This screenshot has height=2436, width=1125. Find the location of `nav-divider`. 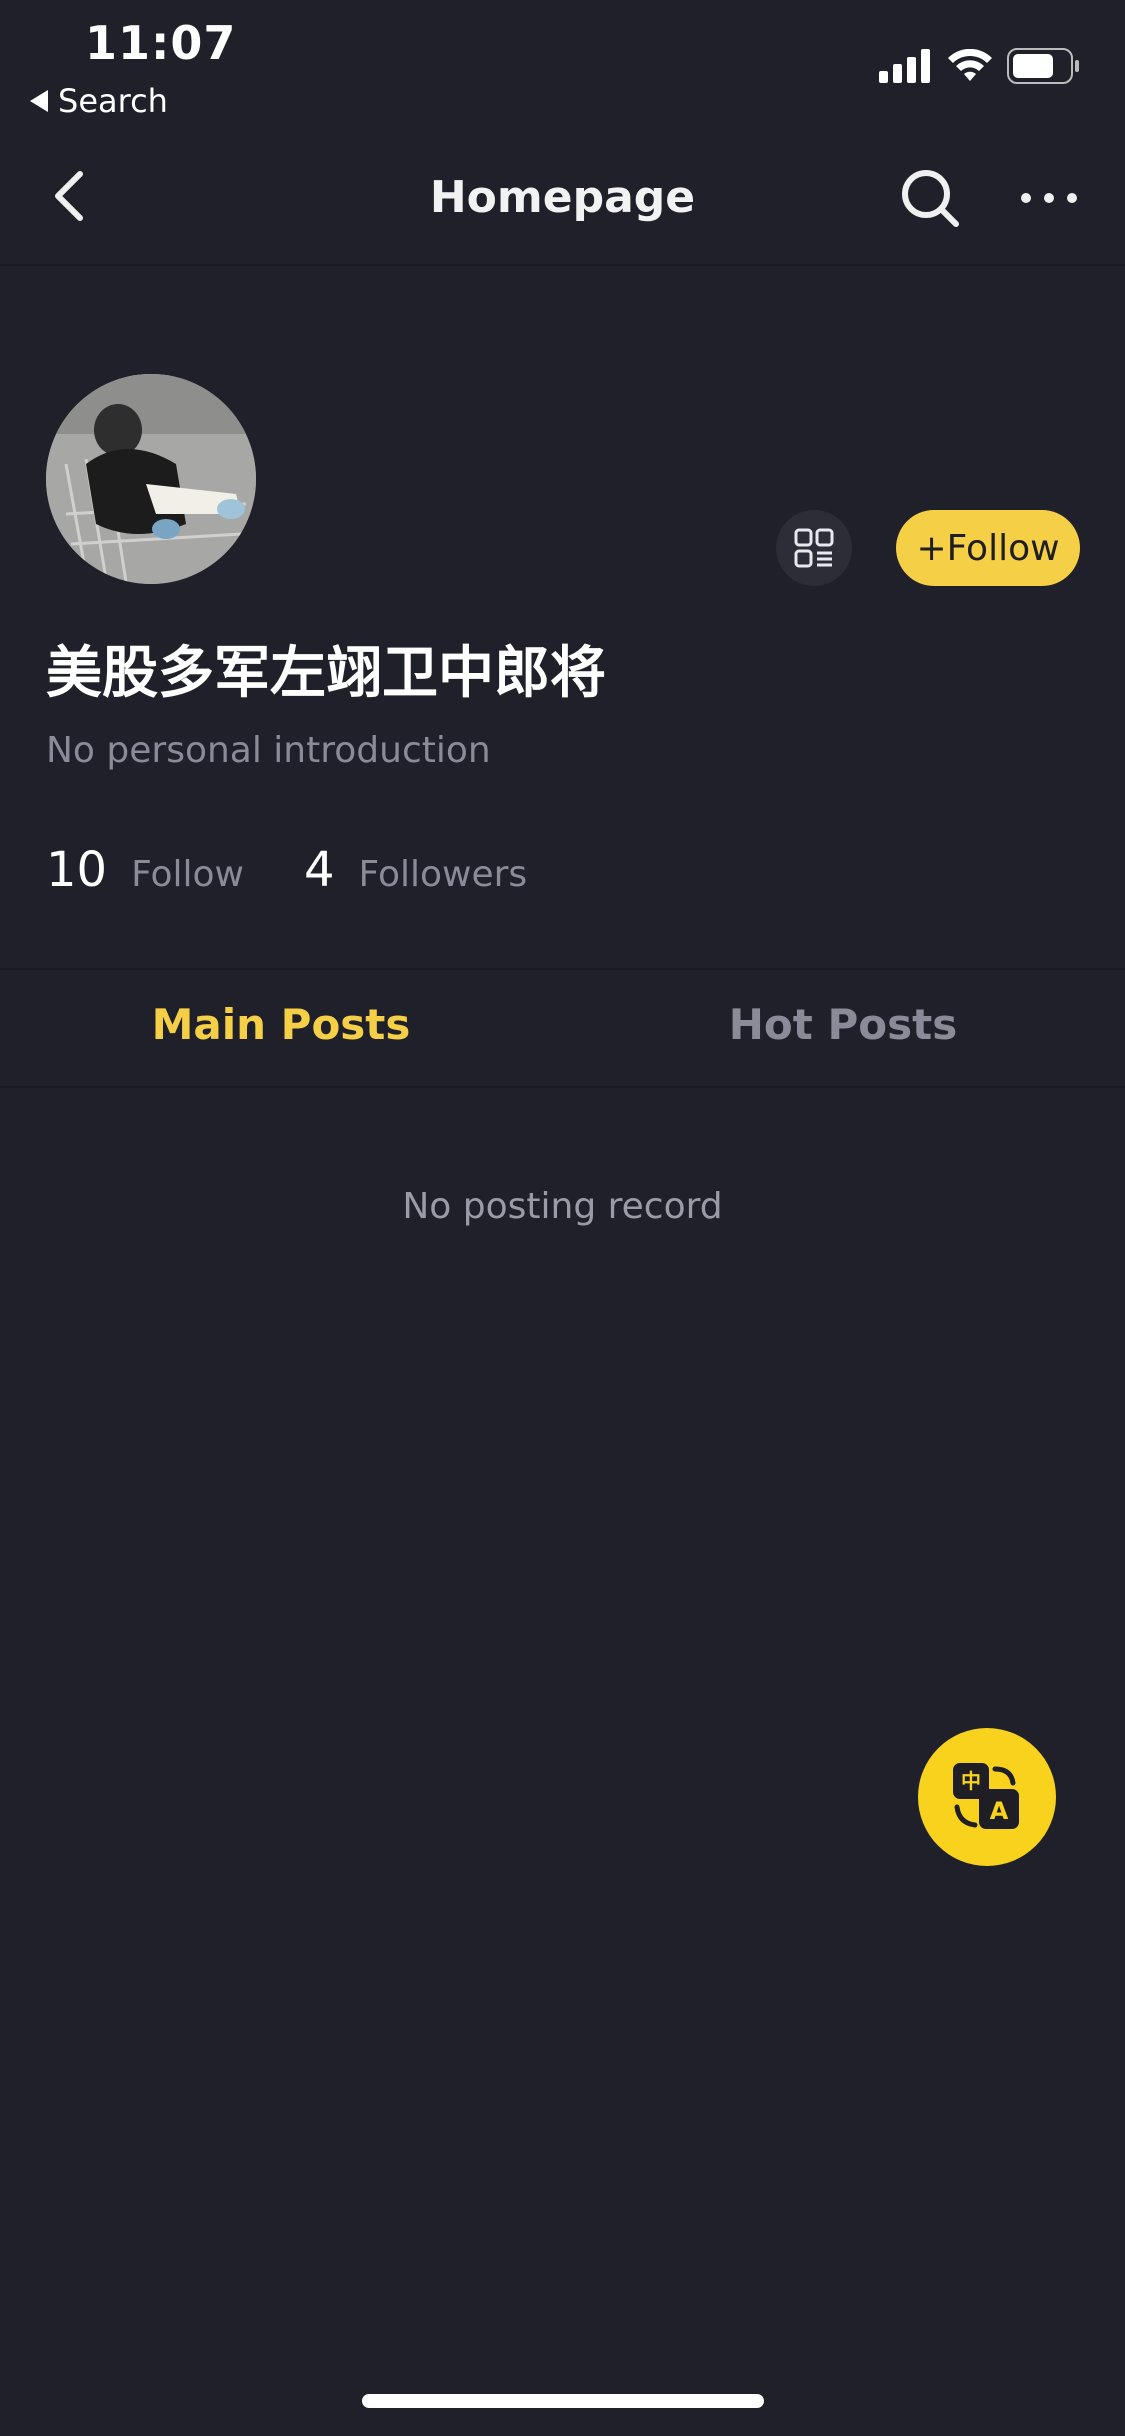

nav-divider is located at coordinates (562, 265).